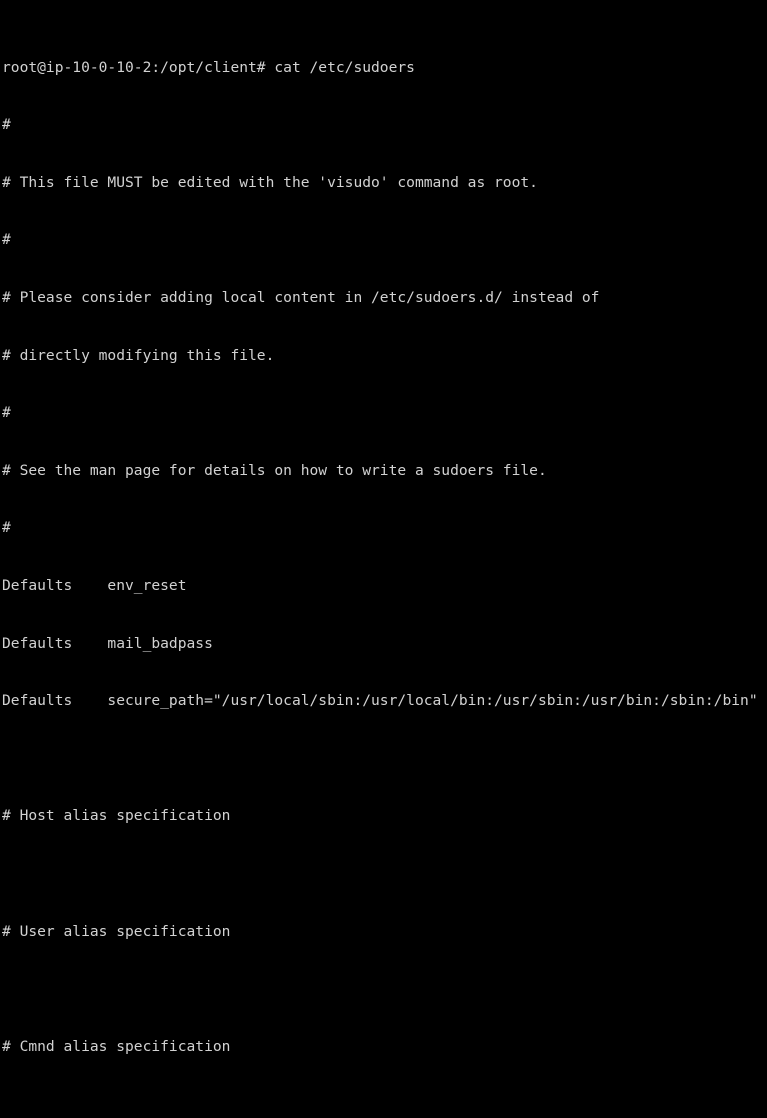  What do you see at coordinates (107, 643) in the screenshot?
I see `terminal-line: Defaults mail_badpass` at bounding box center [107, 643].